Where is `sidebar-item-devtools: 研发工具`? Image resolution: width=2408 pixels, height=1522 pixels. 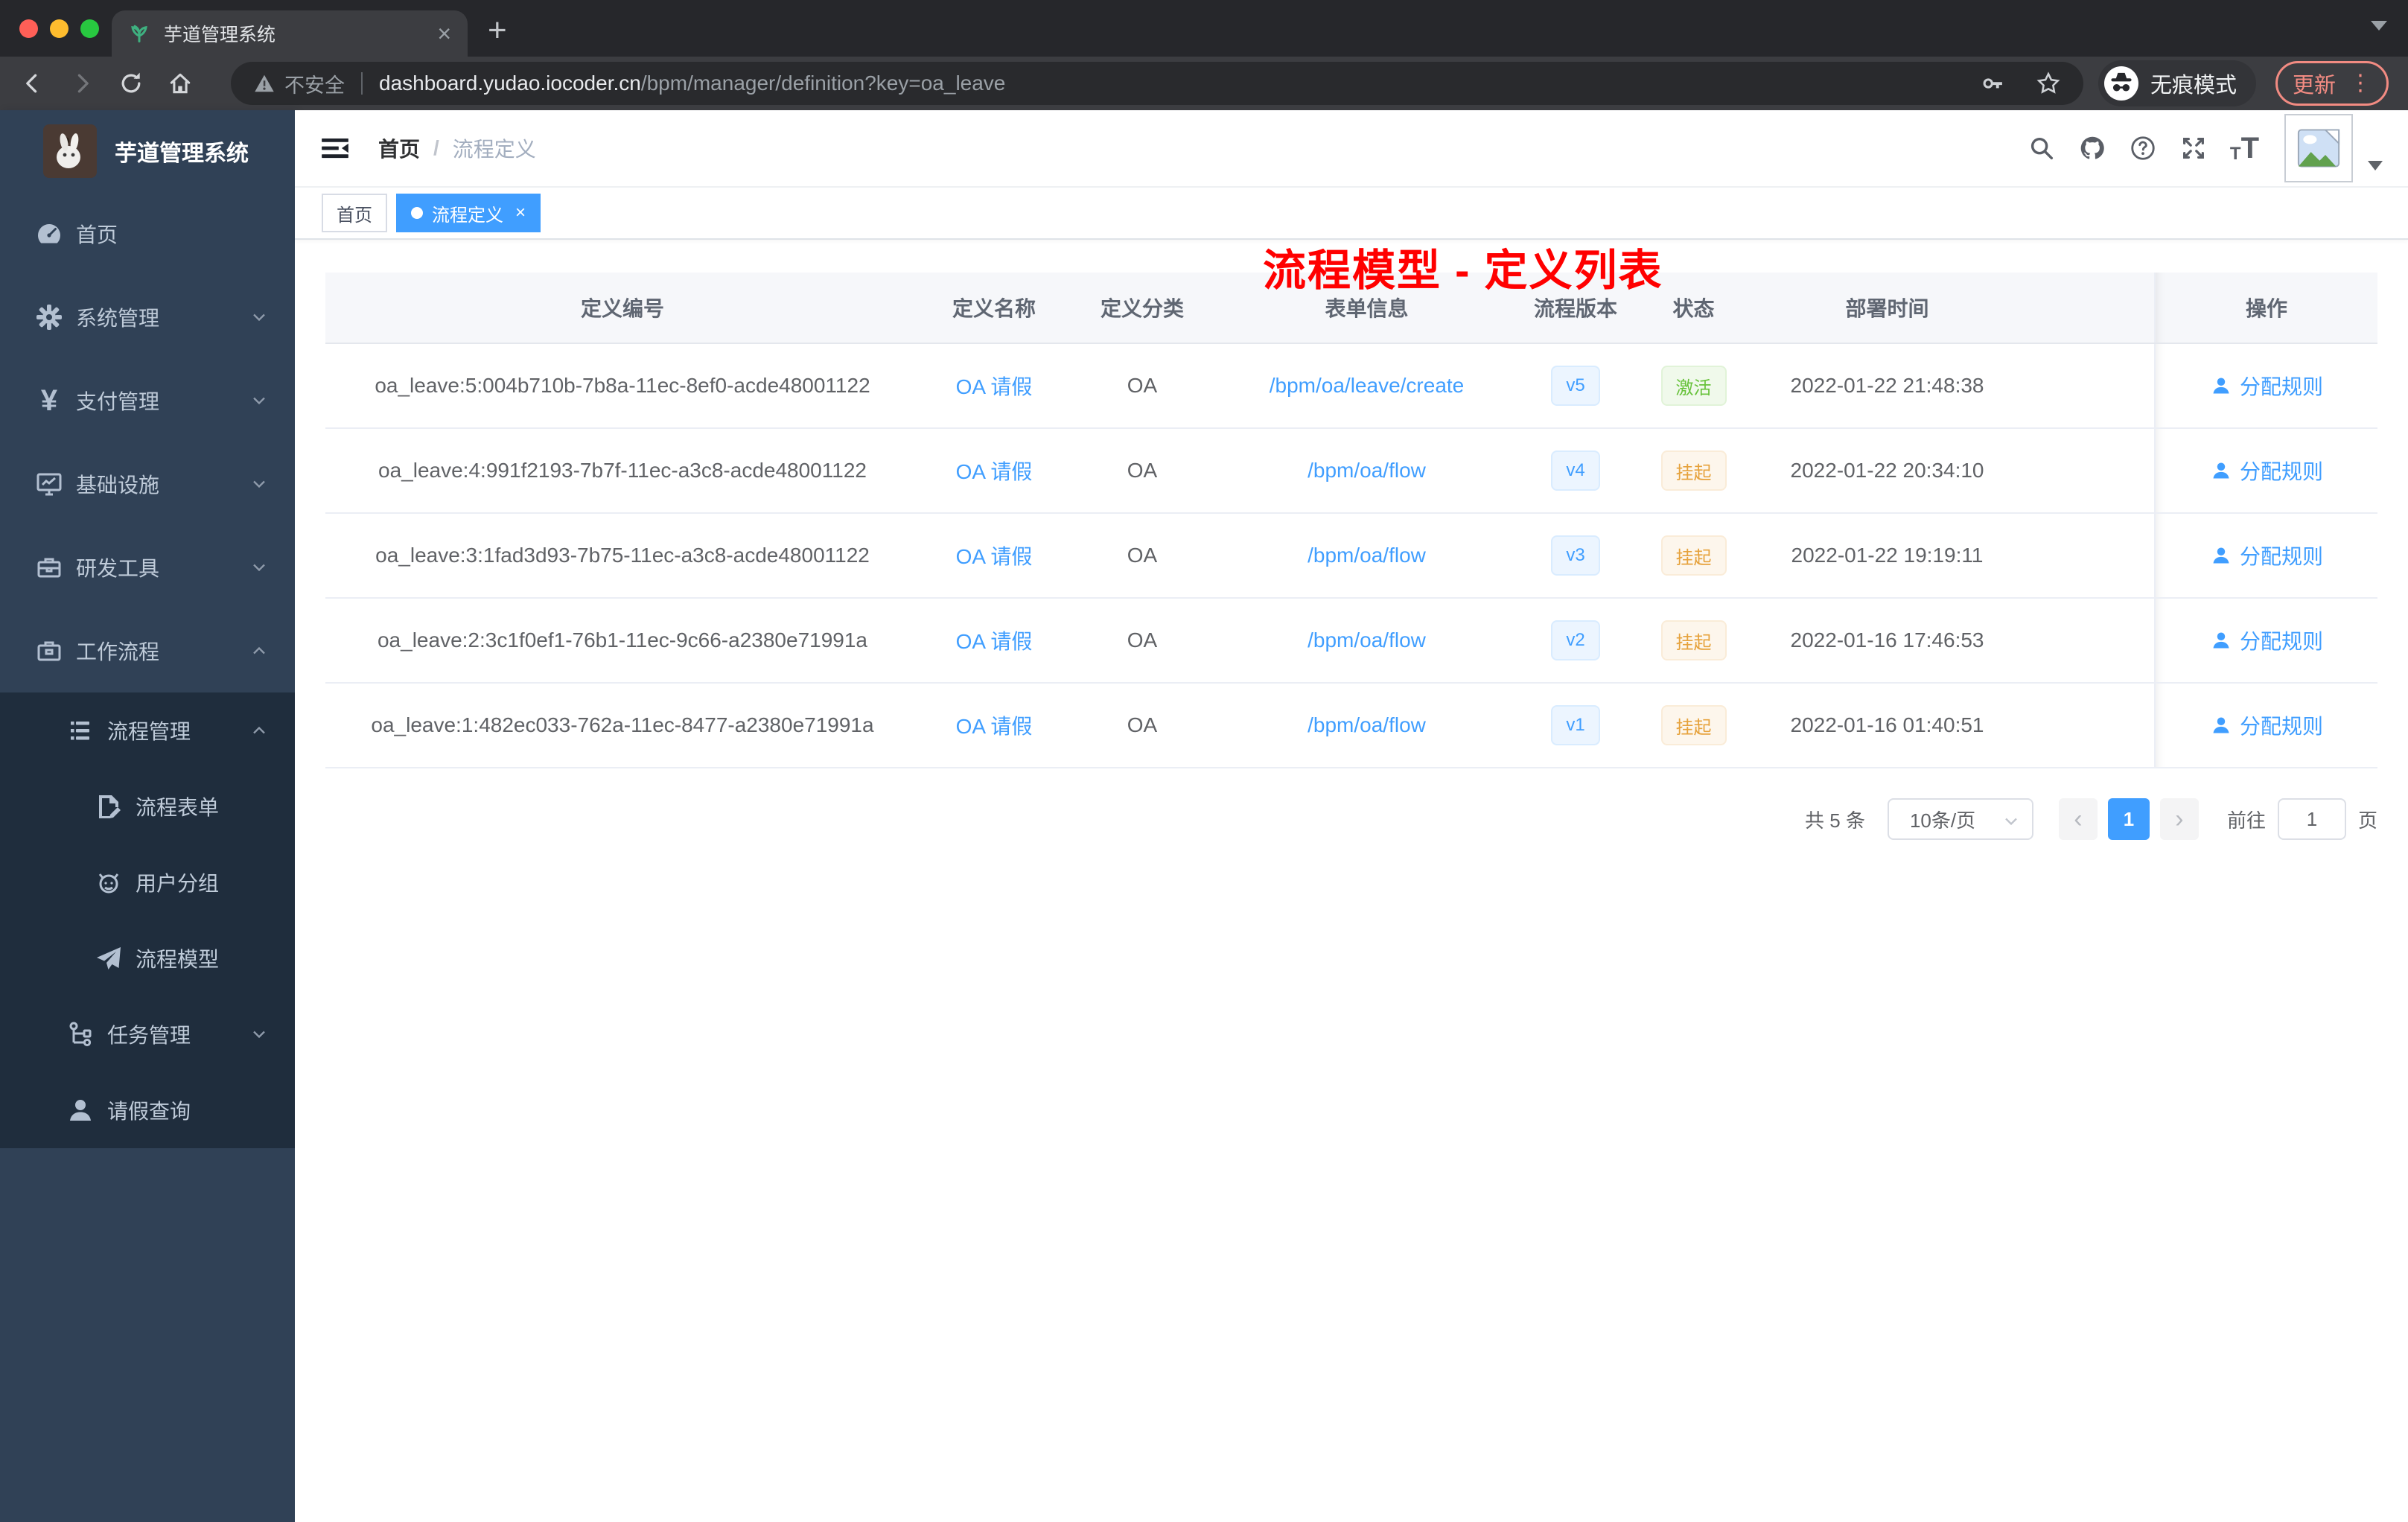
sidebar-item-devtools: 研发工具 is located at coordinates (147, 567).